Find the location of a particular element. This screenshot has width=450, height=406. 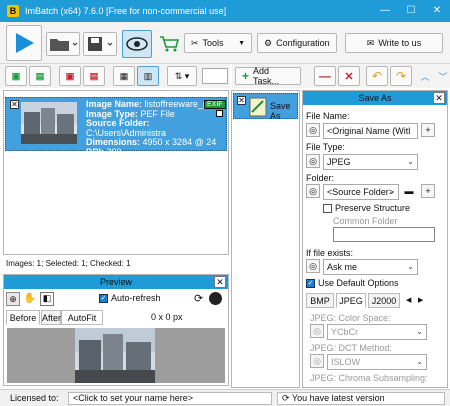

remove-all-button: ▤ is located at coordinates (94, 76).